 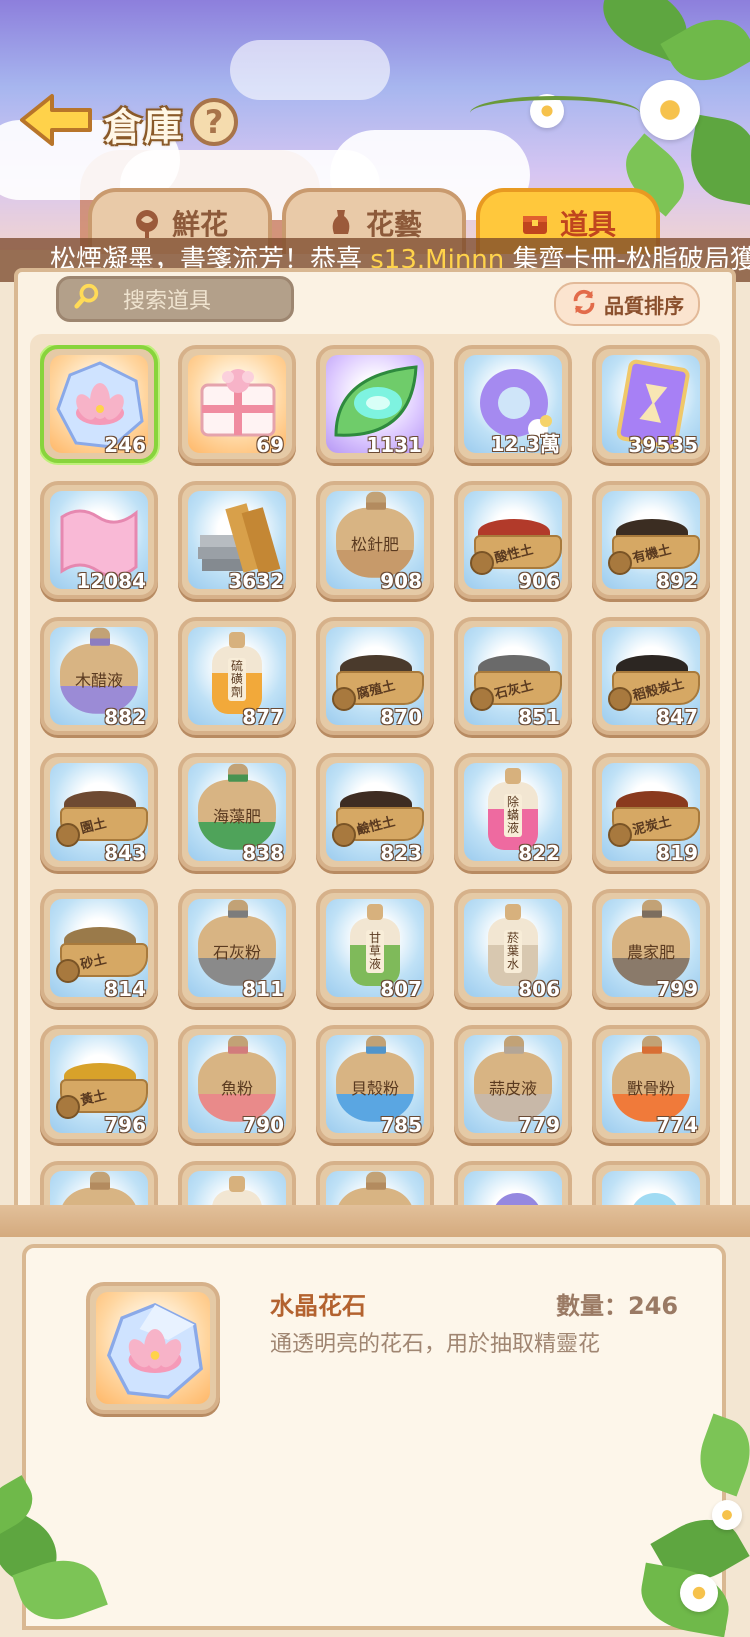 What do you see at coordinates (394, 445) in the screenshot?
I see `item-count: 1131` at bounding box center [394, 445].